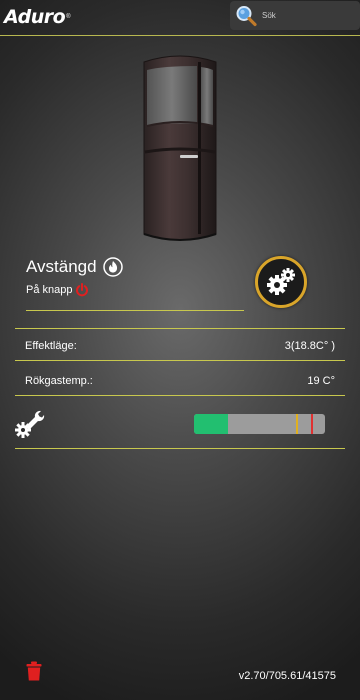 The height and width of the screenshot is (700, 360). Describe the element at coordinates (74, 277) in the screenshot. I see `stove-status: Avstängd På knapp` at that location.